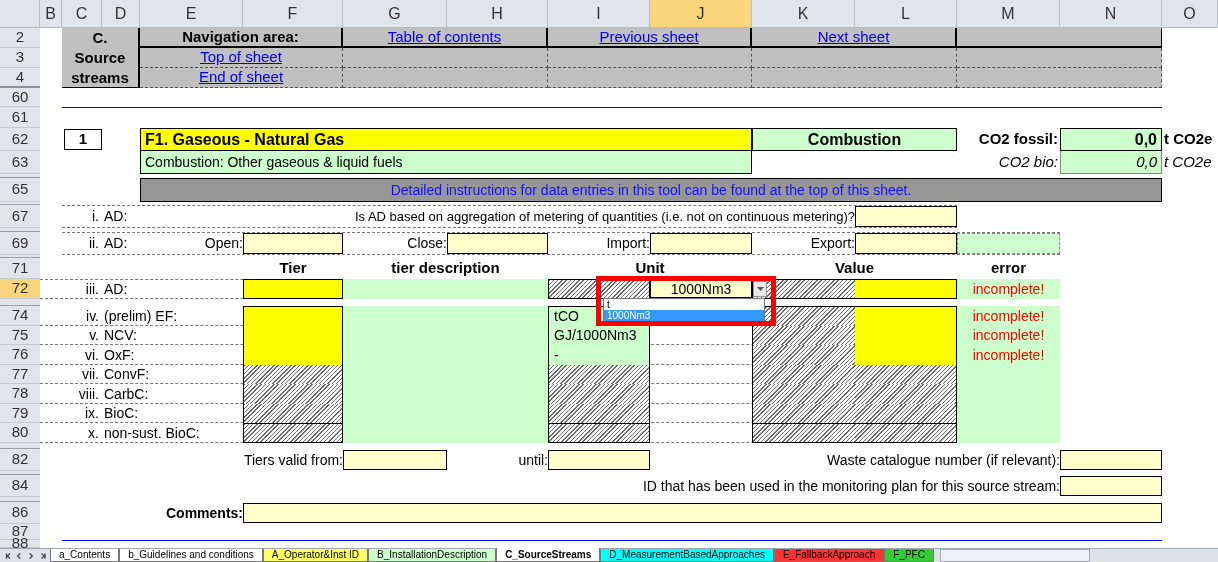 The image size is (1218, 562). I want to click on column-header: I, so click(599, 14).